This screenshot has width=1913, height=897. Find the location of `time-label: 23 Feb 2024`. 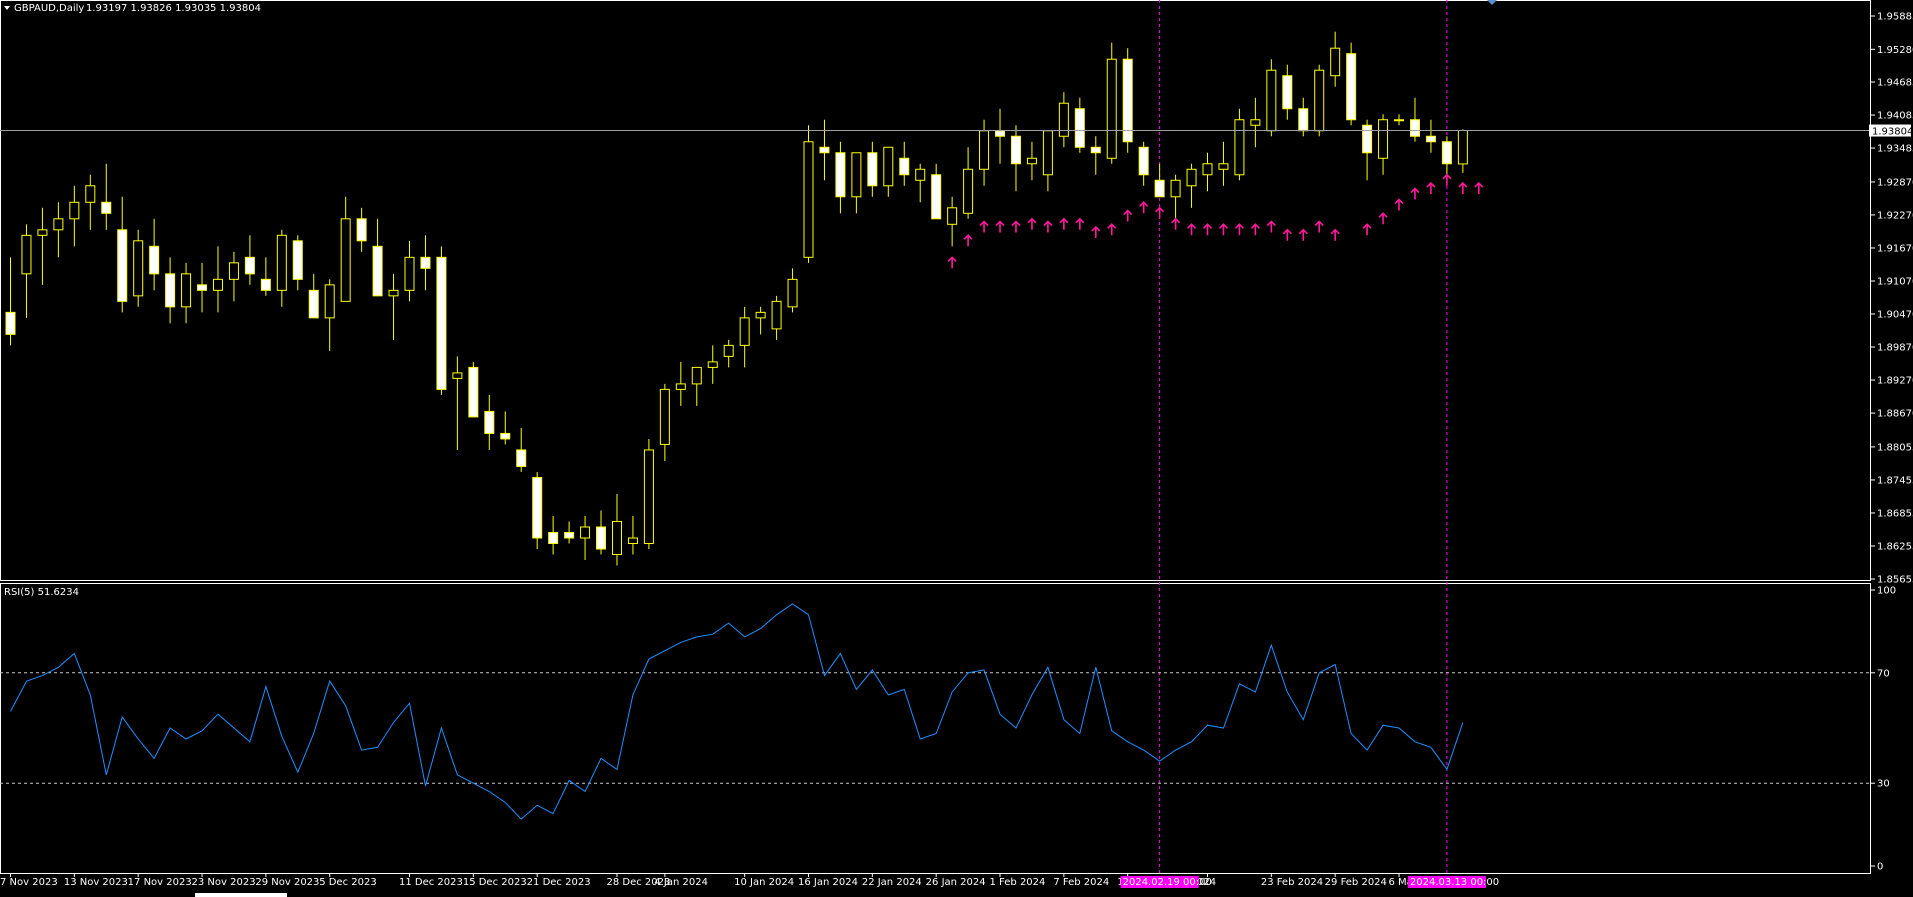

time-label: 23 Feb 2024 is located at coordinates (1292, 882).